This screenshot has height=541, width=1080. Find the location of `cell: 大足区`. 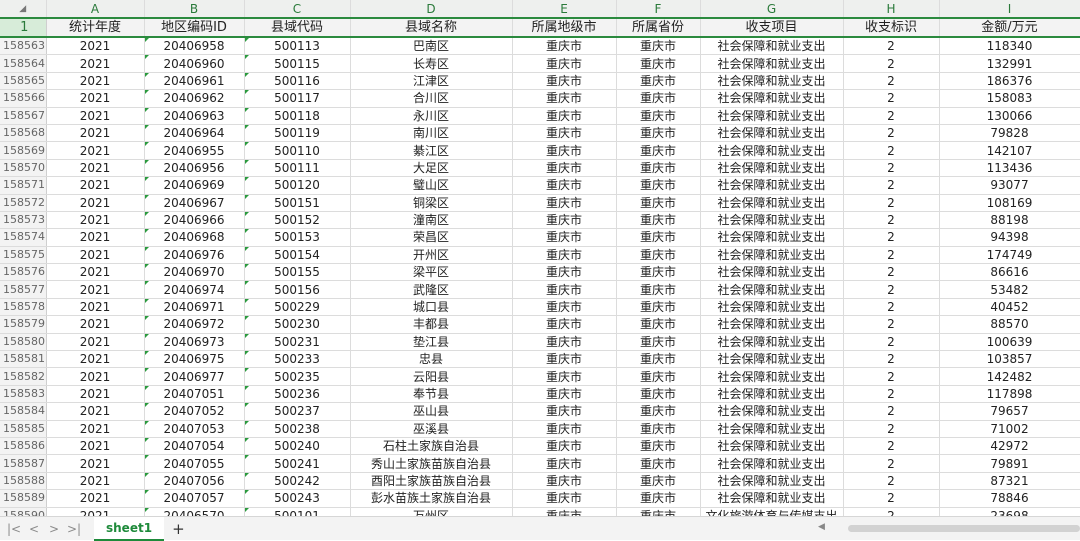

cell: 大足区 is located at coordinates (431, 168).